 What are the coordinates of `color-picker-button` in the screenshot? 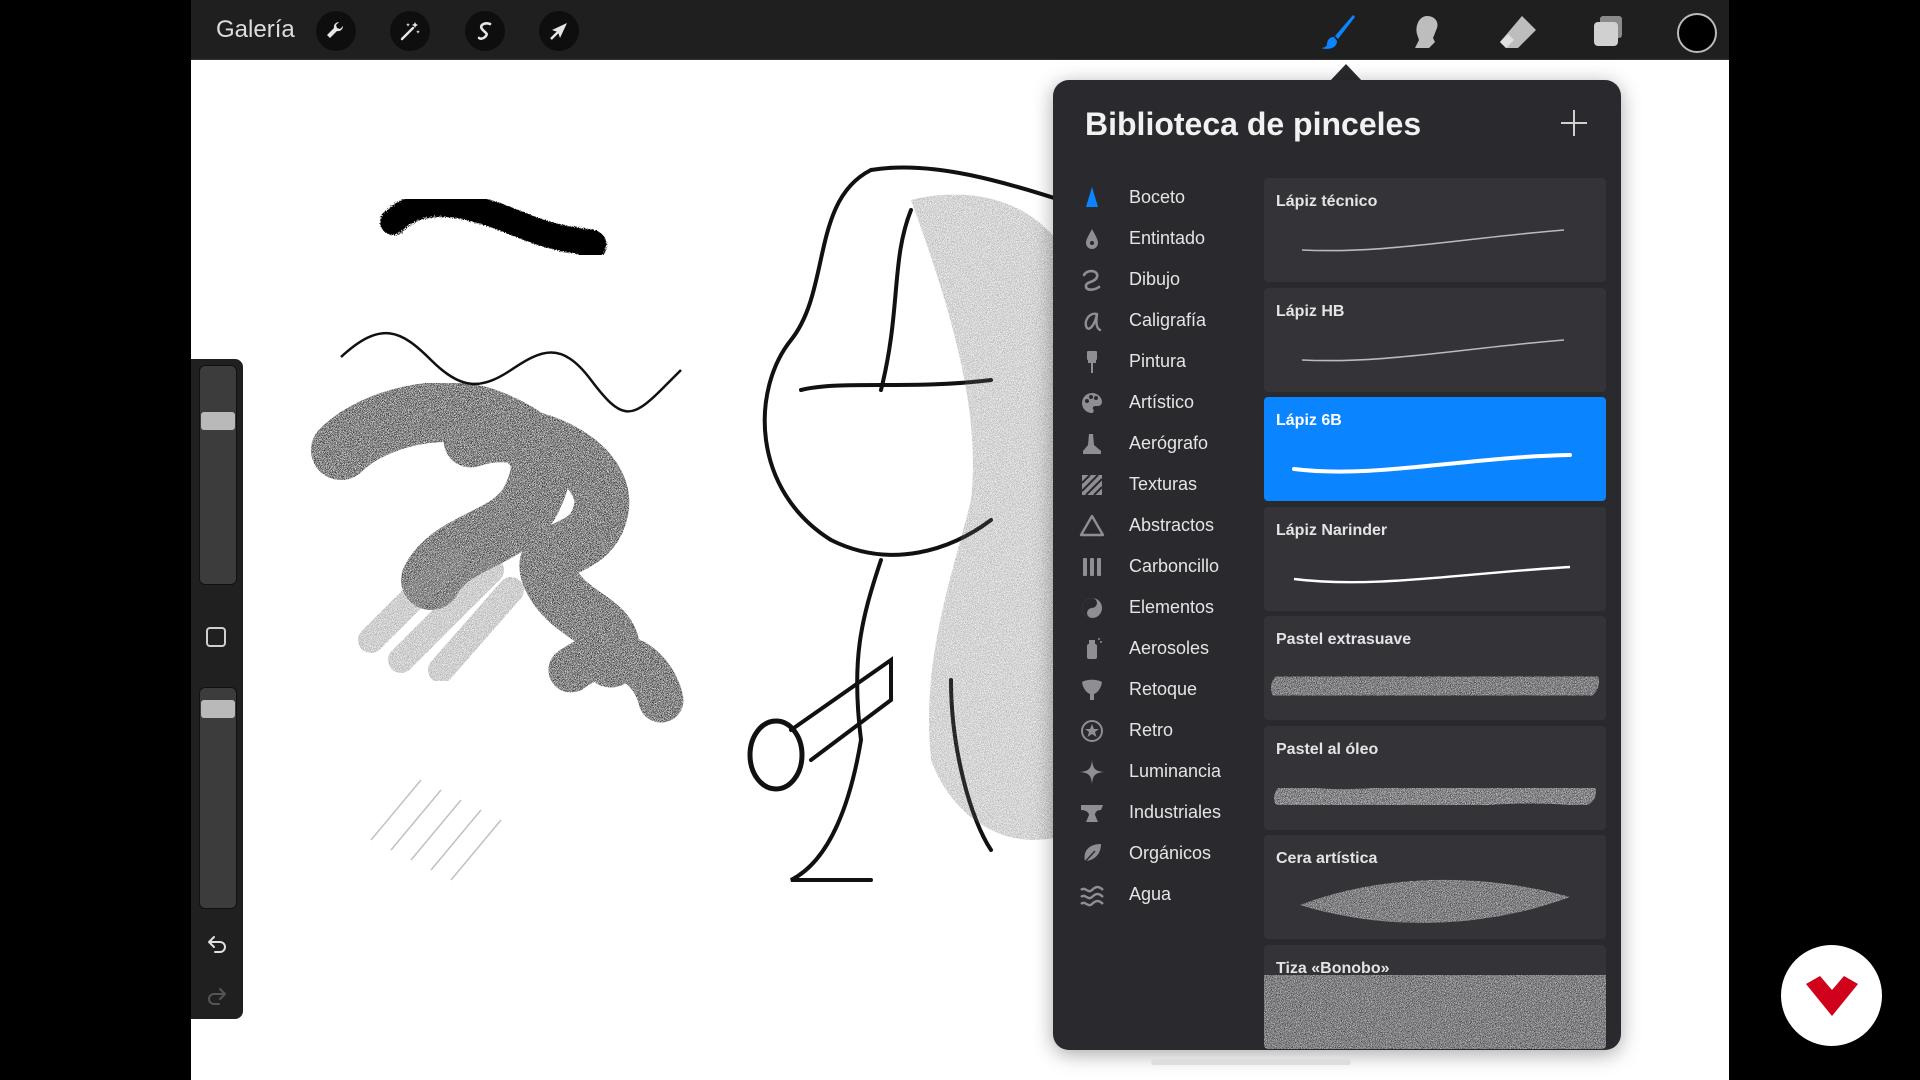 It's located at (1697, 33).